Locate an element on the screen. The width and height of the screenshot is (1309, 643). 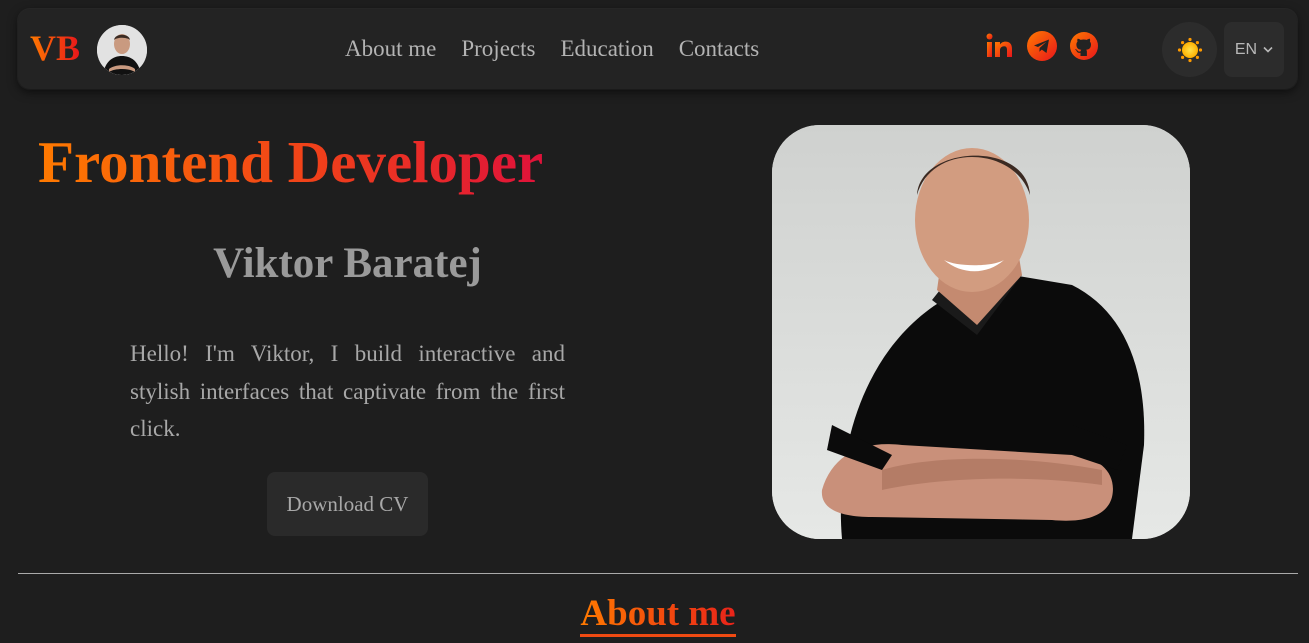
nav-item-projects: Projects is located at coordinates (498, 49).